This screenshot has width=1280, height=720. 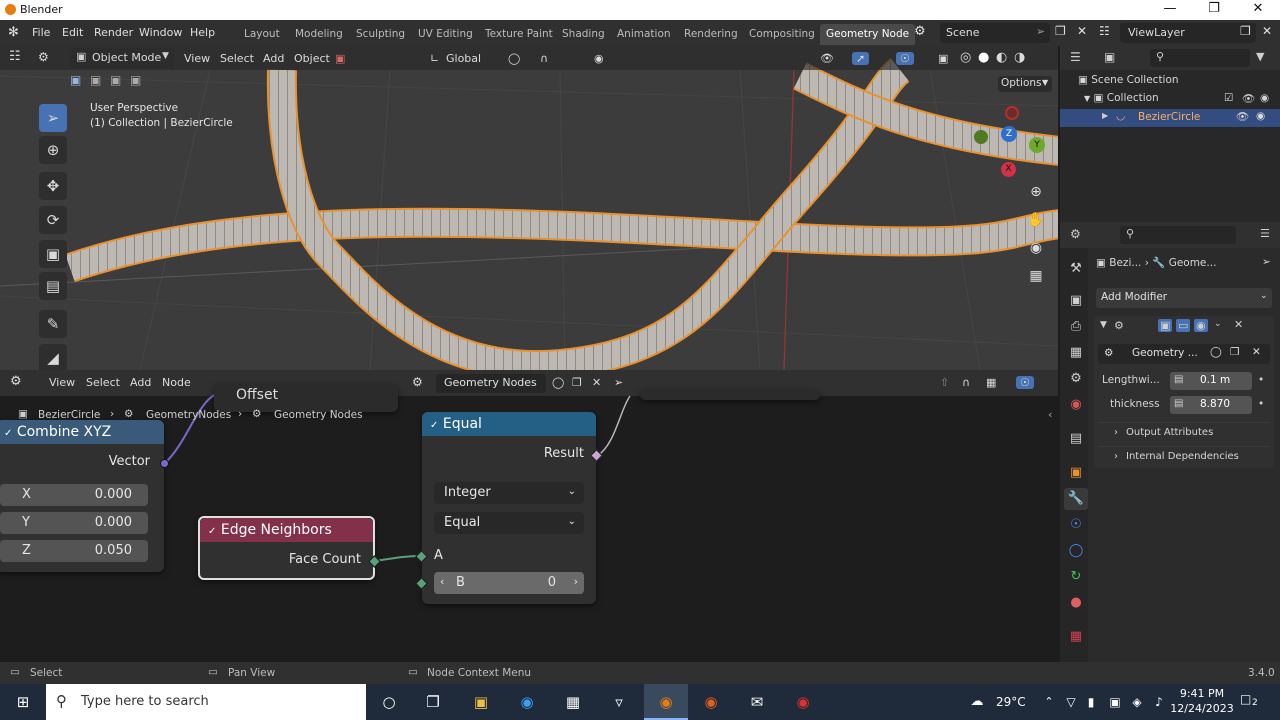 What do you see at coordinates (23, 702) in the screenshot?
I see `windows-start-icon: ⊞` at bounding box center [23, 702].